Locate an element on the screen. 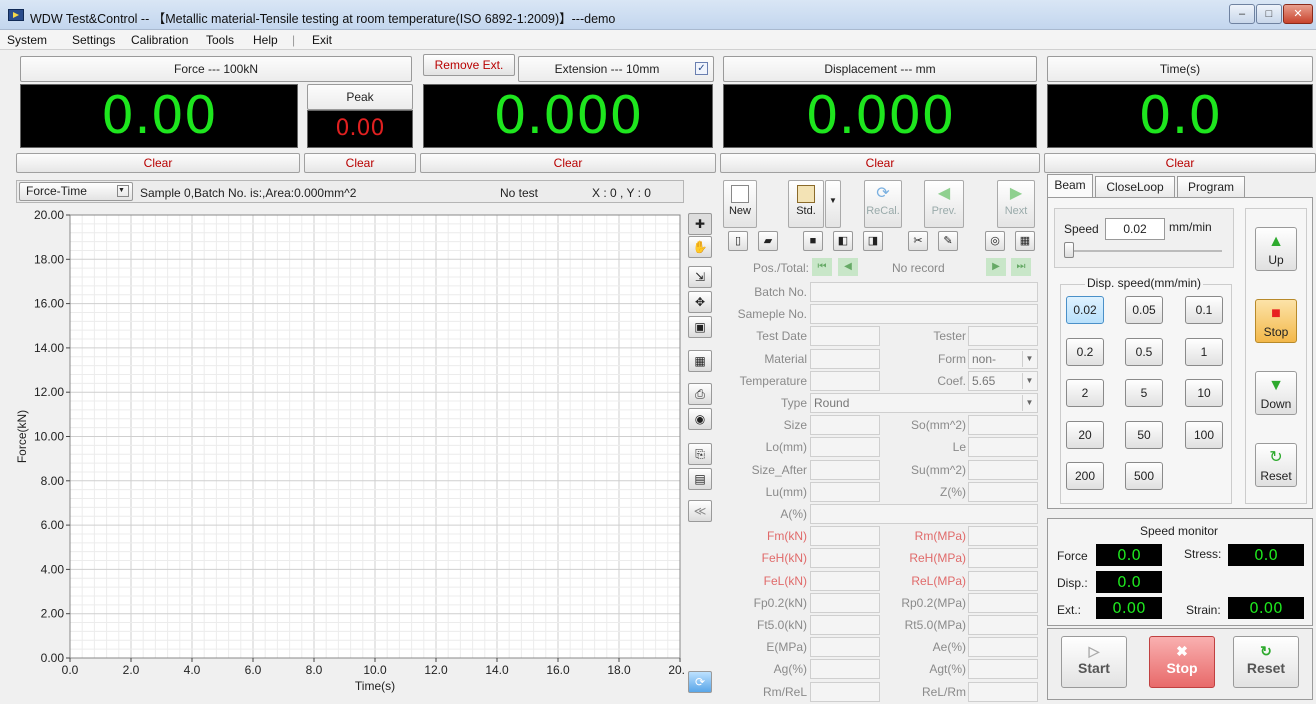 The width and height of the screenshot is (1316, 704). graph-view-icon: ▦ is located at coordinates (700, 361).